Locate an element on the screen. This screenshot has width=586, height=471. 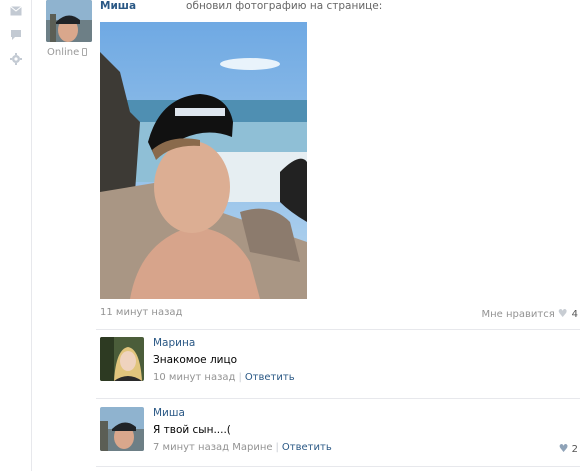
comment-author-link: Марина is located at coordinates (174, 343).